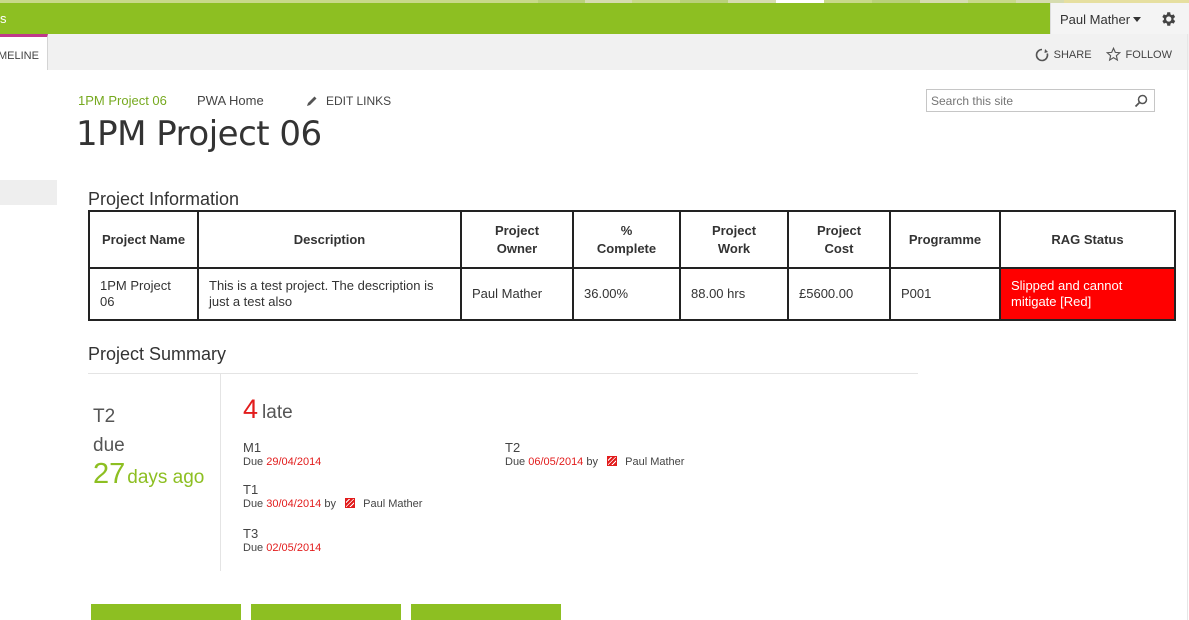 The image size is (1189, 620). I want to click on ribbon-row: MELINE SHARE FOLLOW, so click(594, 52).